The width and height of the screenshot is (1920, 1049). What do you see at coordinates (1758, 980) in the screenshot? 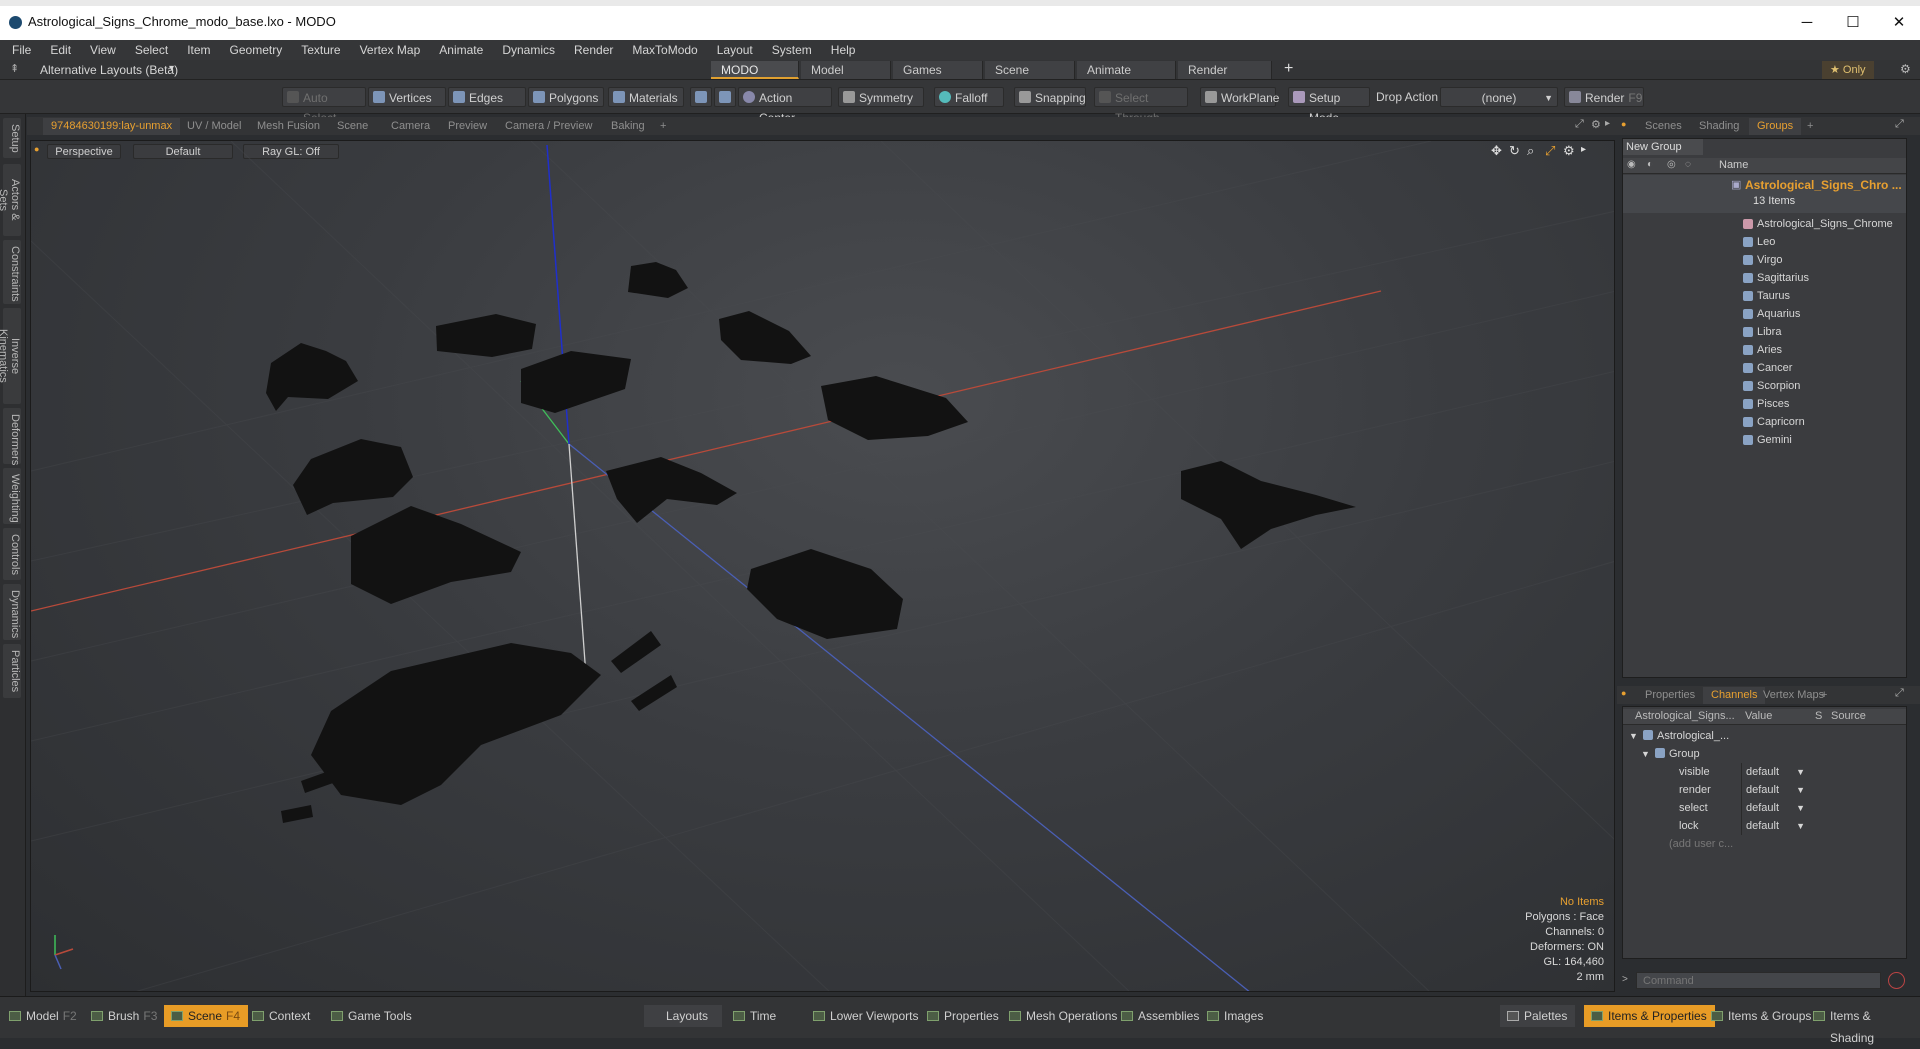
I see `command-input` at bounding box center [1758, 980].